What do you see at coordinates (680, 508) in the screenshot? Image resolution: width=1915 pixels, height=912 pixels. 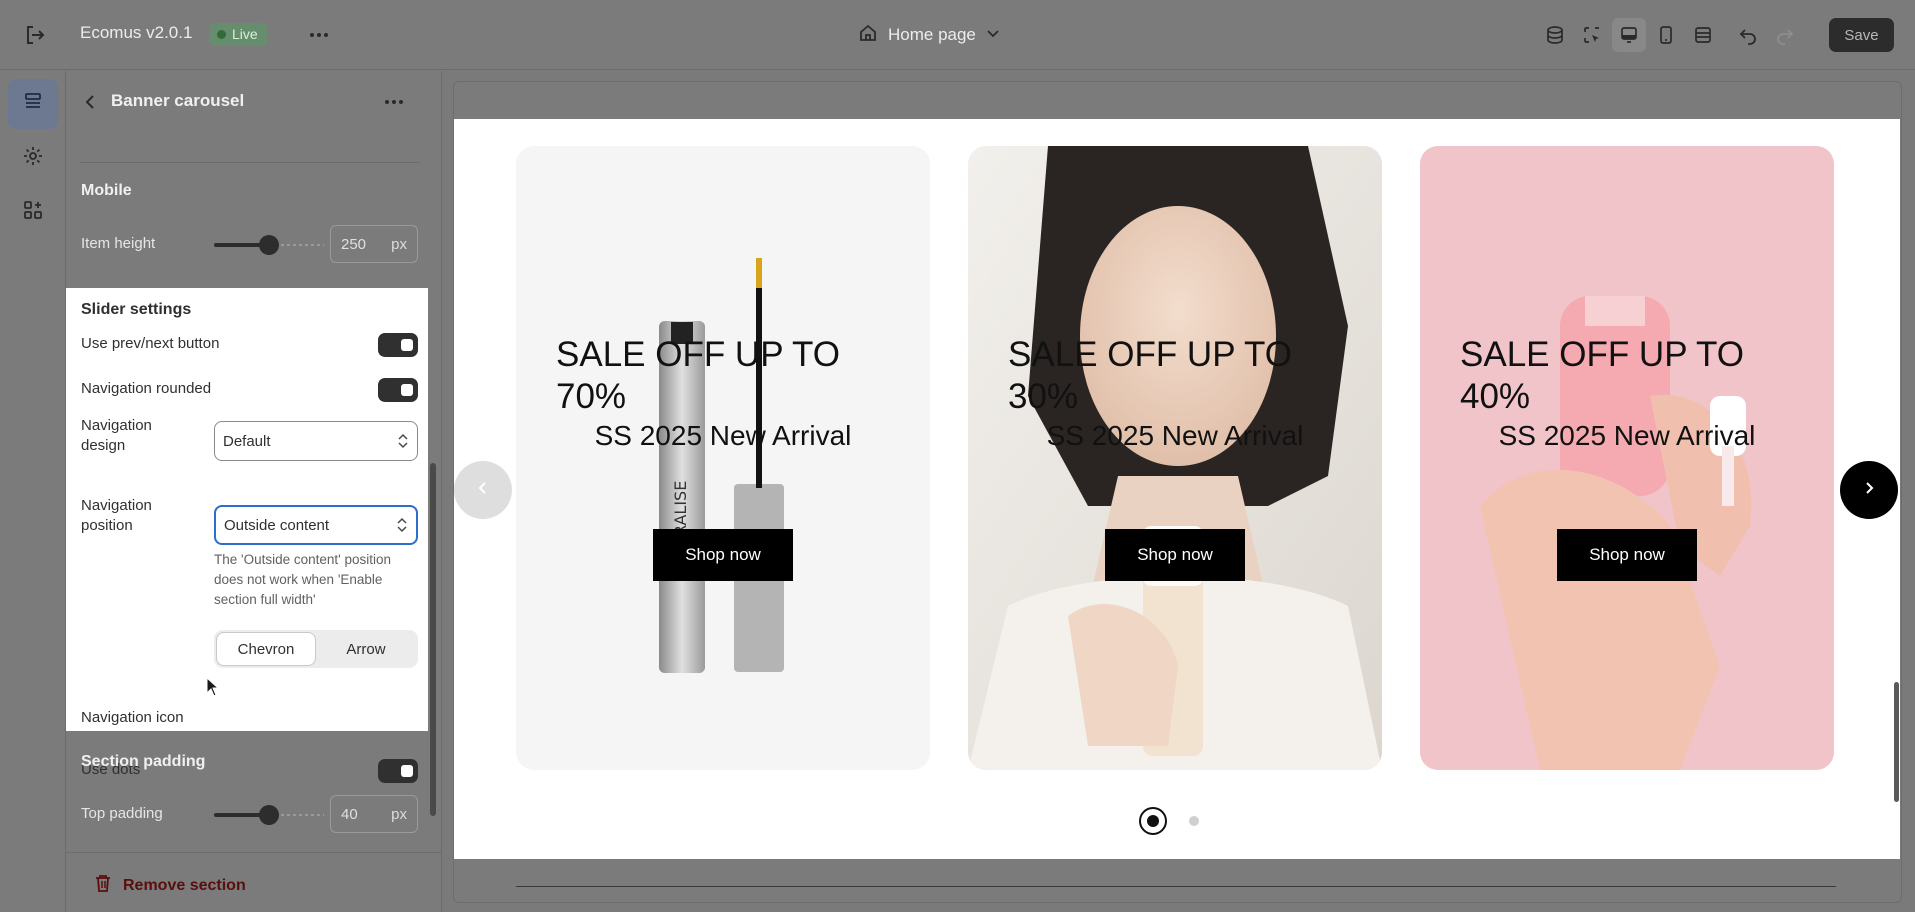 I see `mascara-brand-text: RALISE` at bounding box center [680, 508].